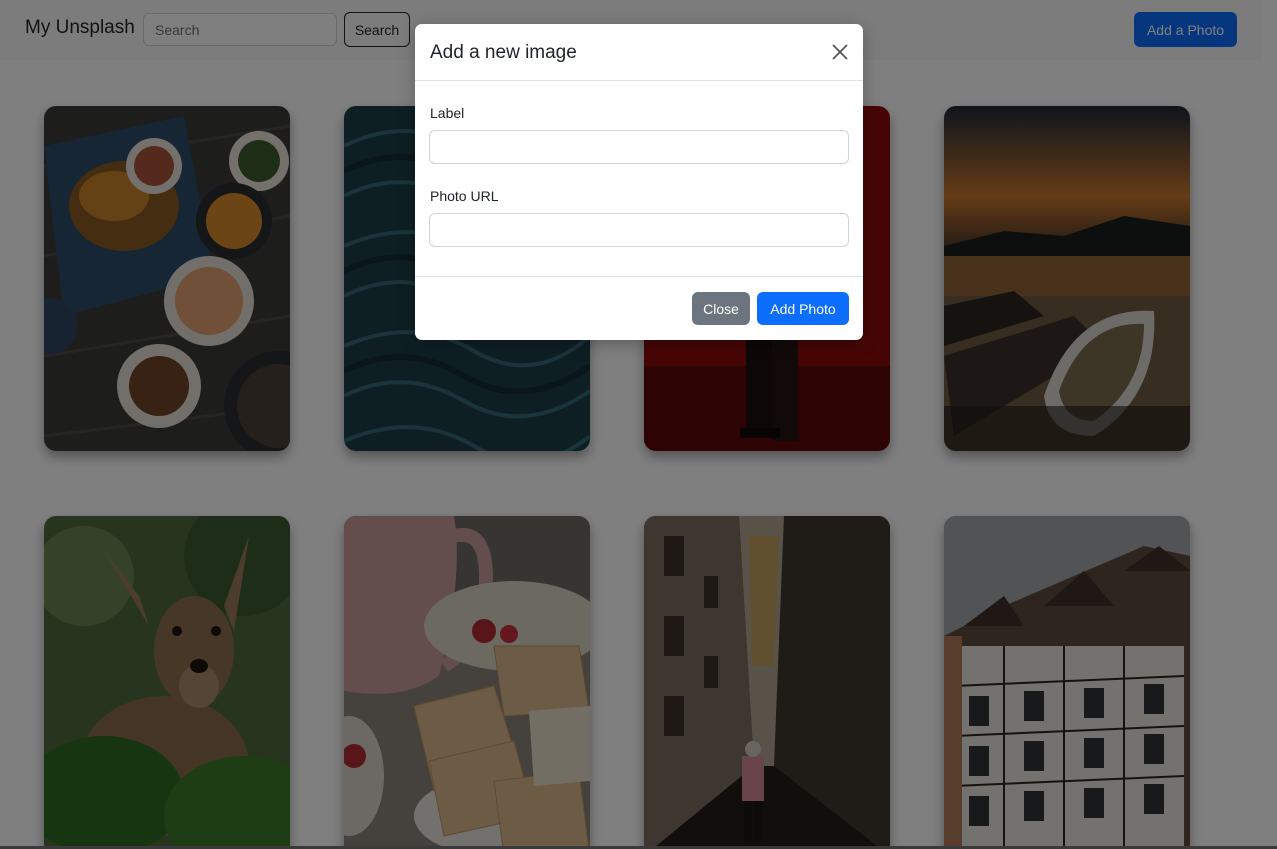  What do you see at coordinates (639, 147) in the screenshot?
I see `label-input` at bounding box center [639, 147].